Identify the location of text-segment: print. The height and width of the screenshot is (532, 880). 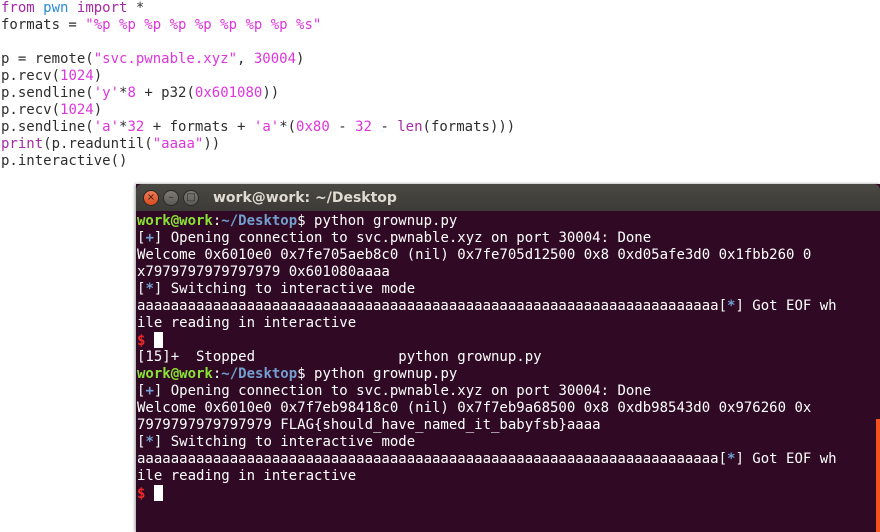
(22, 144).